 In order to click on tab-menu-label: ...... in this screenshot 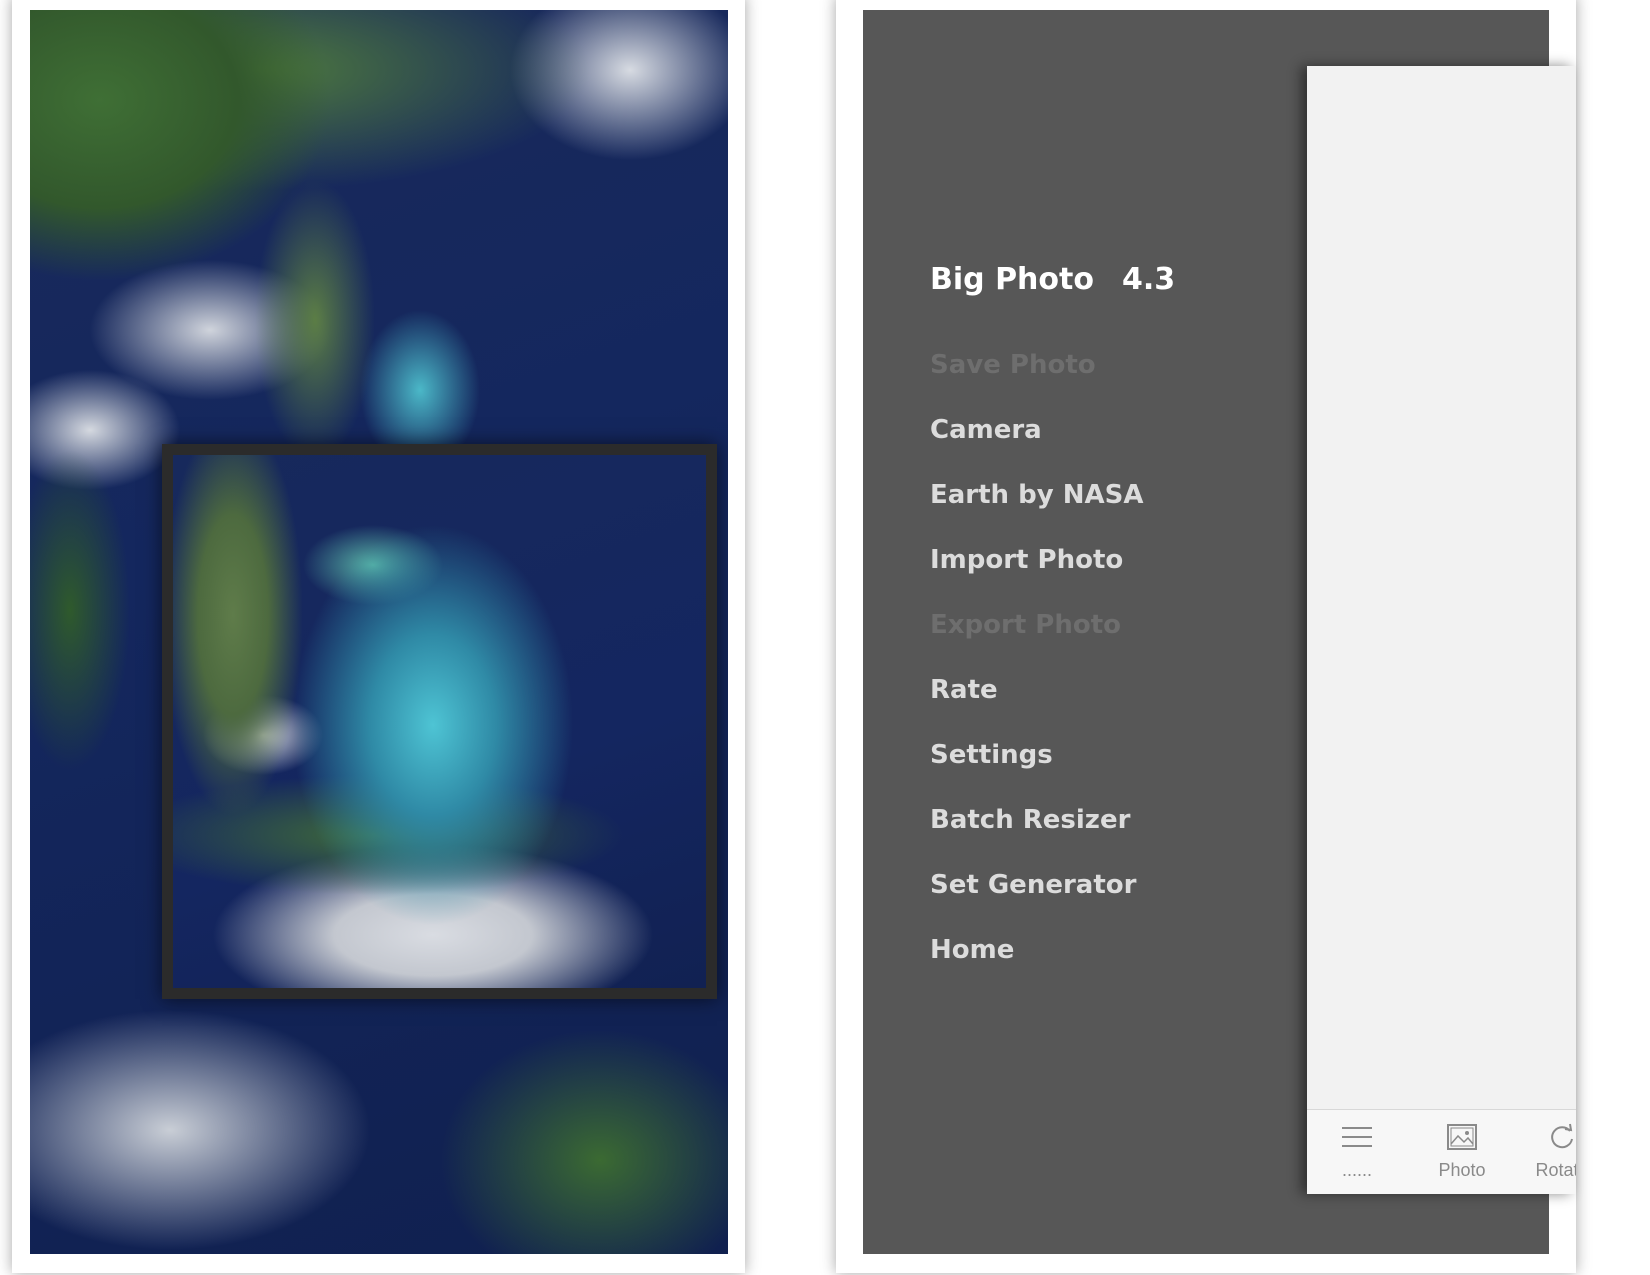, I will do `click(1356, 1170)`.